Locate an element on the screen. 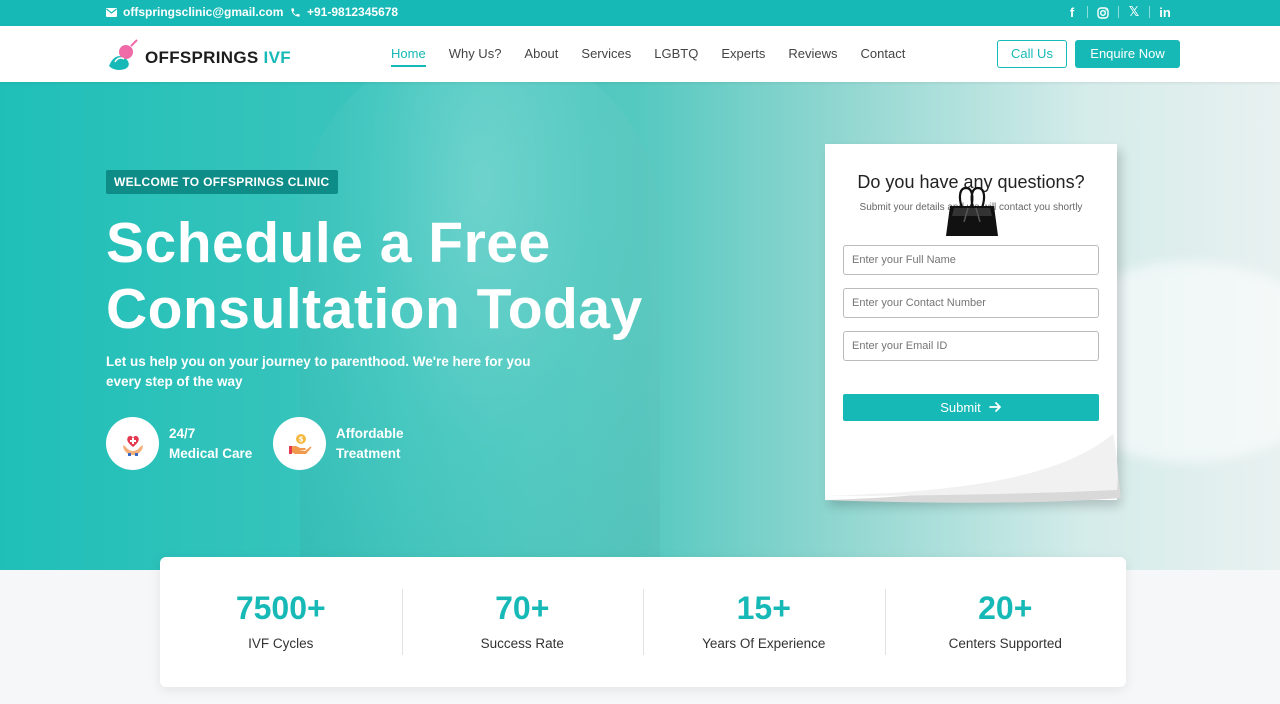 Image resolution: width=1280 pixels, height=704 pixels. feature-affordable-line2: Treatment is located at coordinates (368, 453).